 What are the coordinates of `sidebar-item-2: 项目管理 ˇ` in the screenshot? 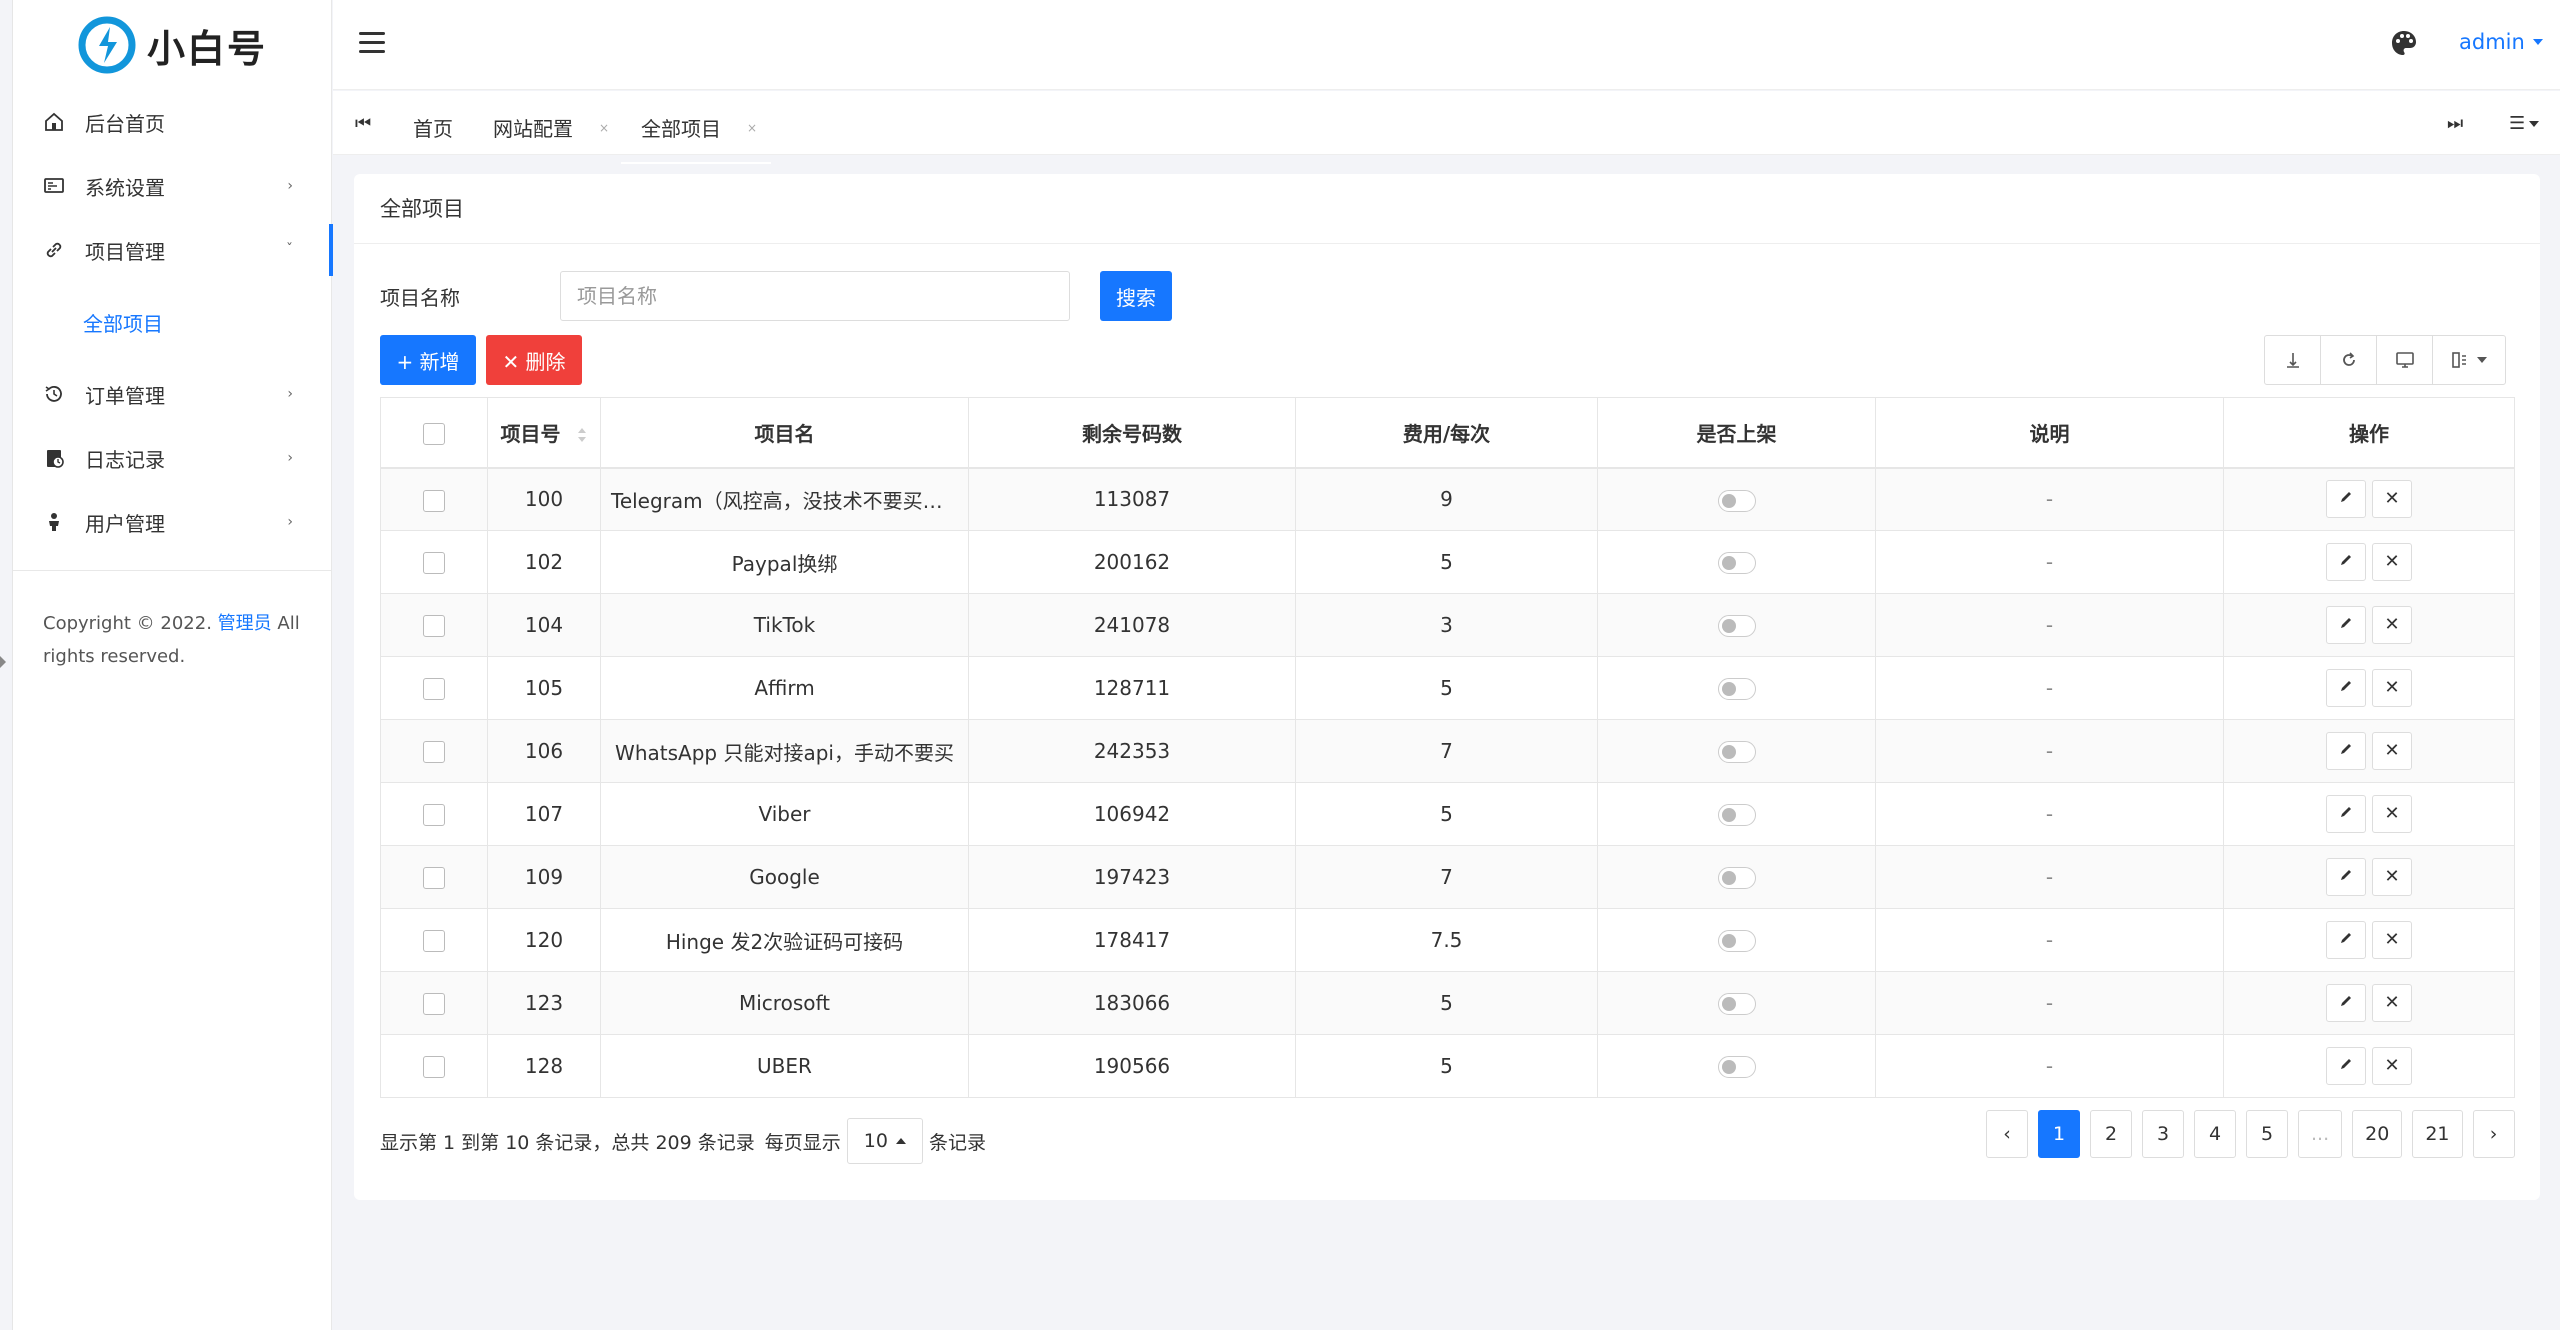 It's located at (173, 250).